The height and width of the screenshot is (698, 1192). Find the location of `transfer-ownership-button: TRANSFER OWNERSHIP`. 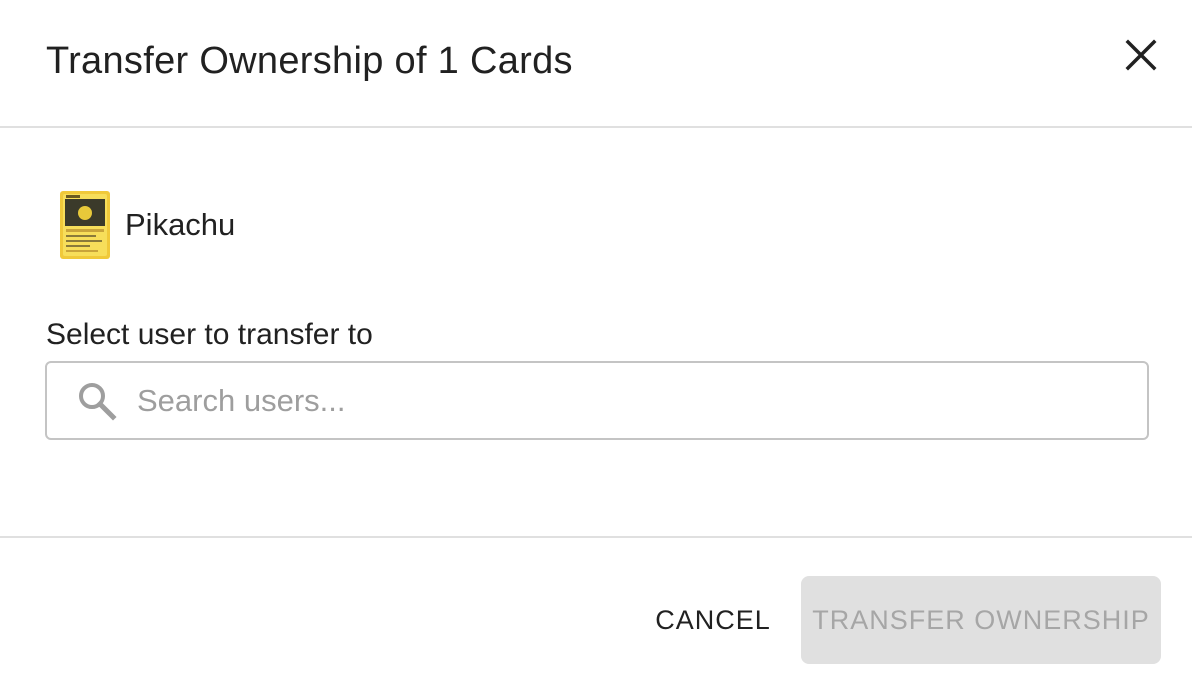

transfer-ownership-button: TRANSFER OWNERSHIP is located at coordinates (981, 620).